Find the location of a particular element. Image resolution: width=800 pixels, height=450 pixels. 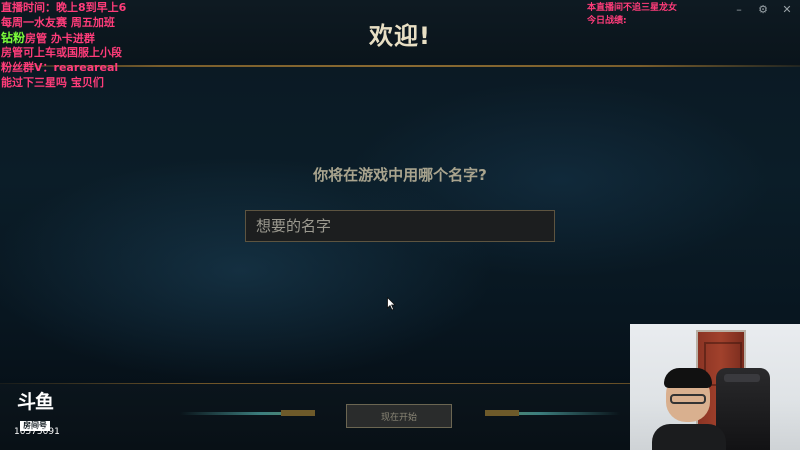

webcam-hair is located at coordinates (688, 378).